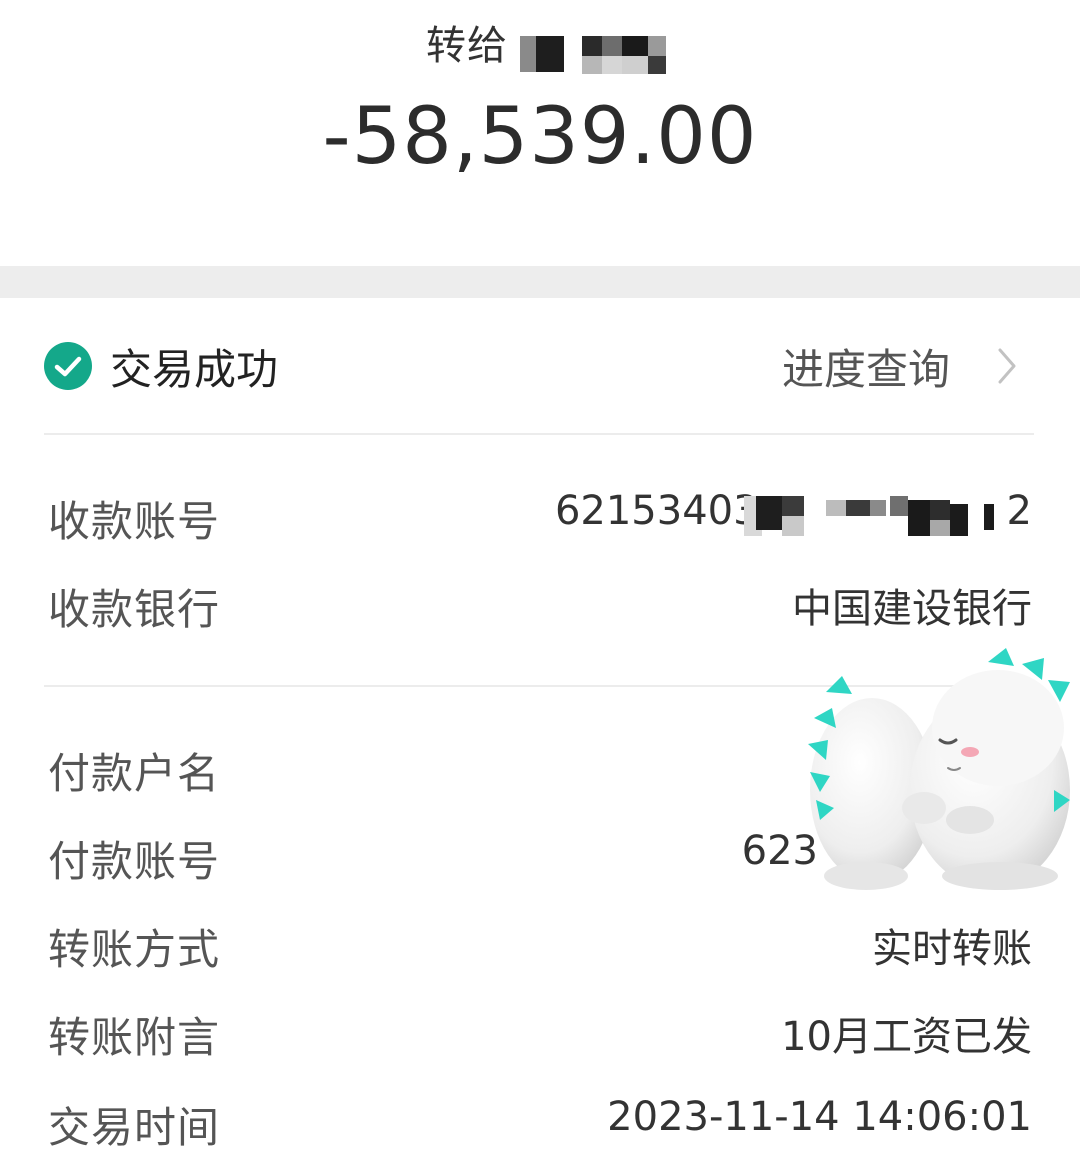  What do you see at coordinates (194, 369) in the screenshot?
I see `status-label: 交易成功` at bounding box center [194, 369].